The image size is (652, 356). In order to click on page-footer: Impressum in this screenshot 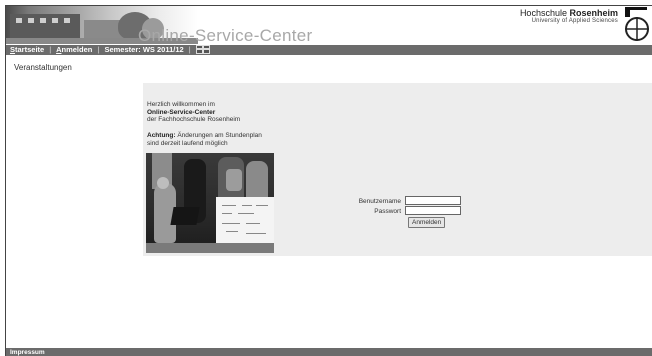, I will do `click(329, 352)`.